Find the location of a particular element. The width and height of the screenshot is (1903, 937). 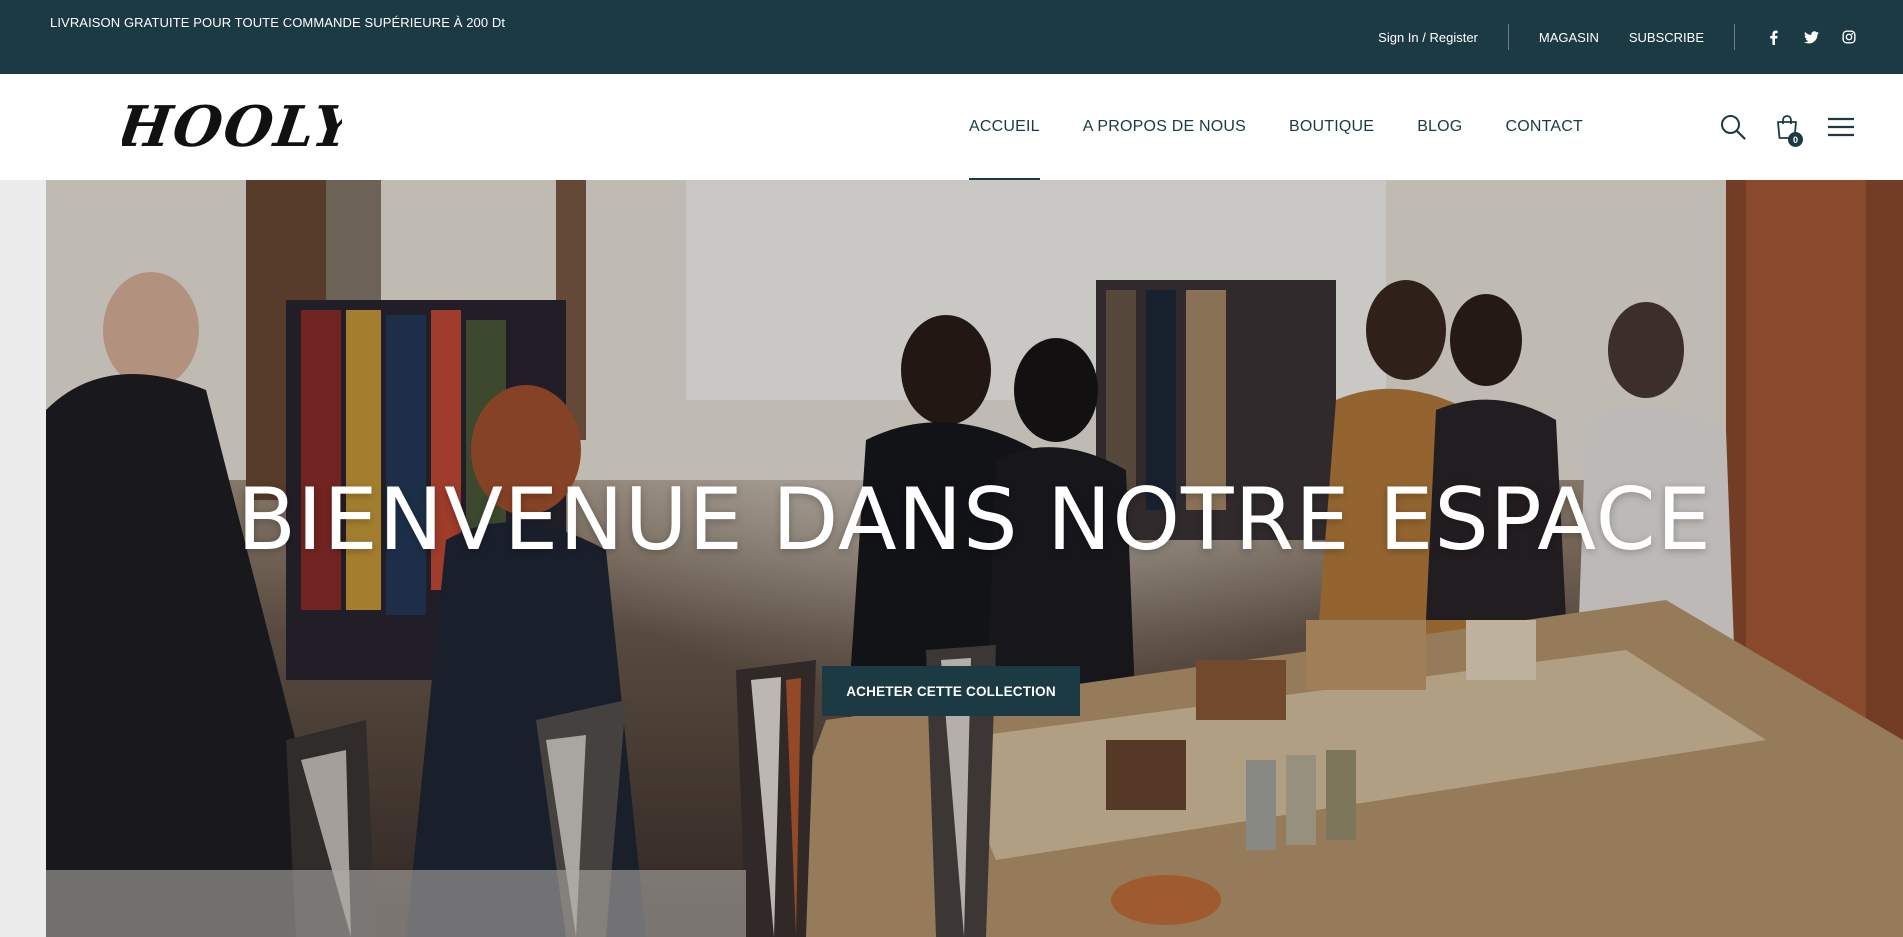

store-link: MAGASIN is located at coordinates (1569, 37).